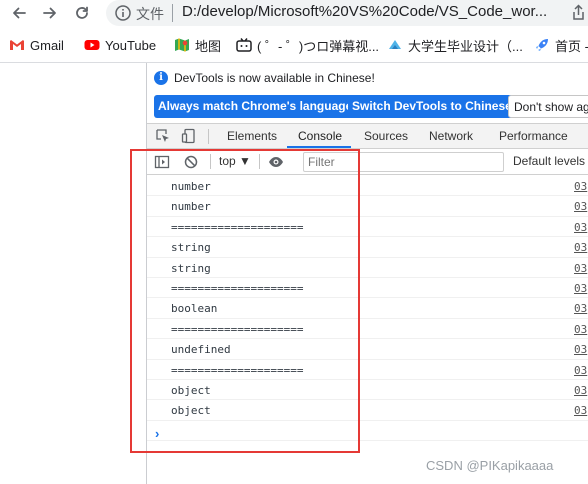 This screenshot has width=588, height=484. What do you see at coordinates (123, 13) in the screenshot?
I see `info-icon` at bounding box center [123, 13].